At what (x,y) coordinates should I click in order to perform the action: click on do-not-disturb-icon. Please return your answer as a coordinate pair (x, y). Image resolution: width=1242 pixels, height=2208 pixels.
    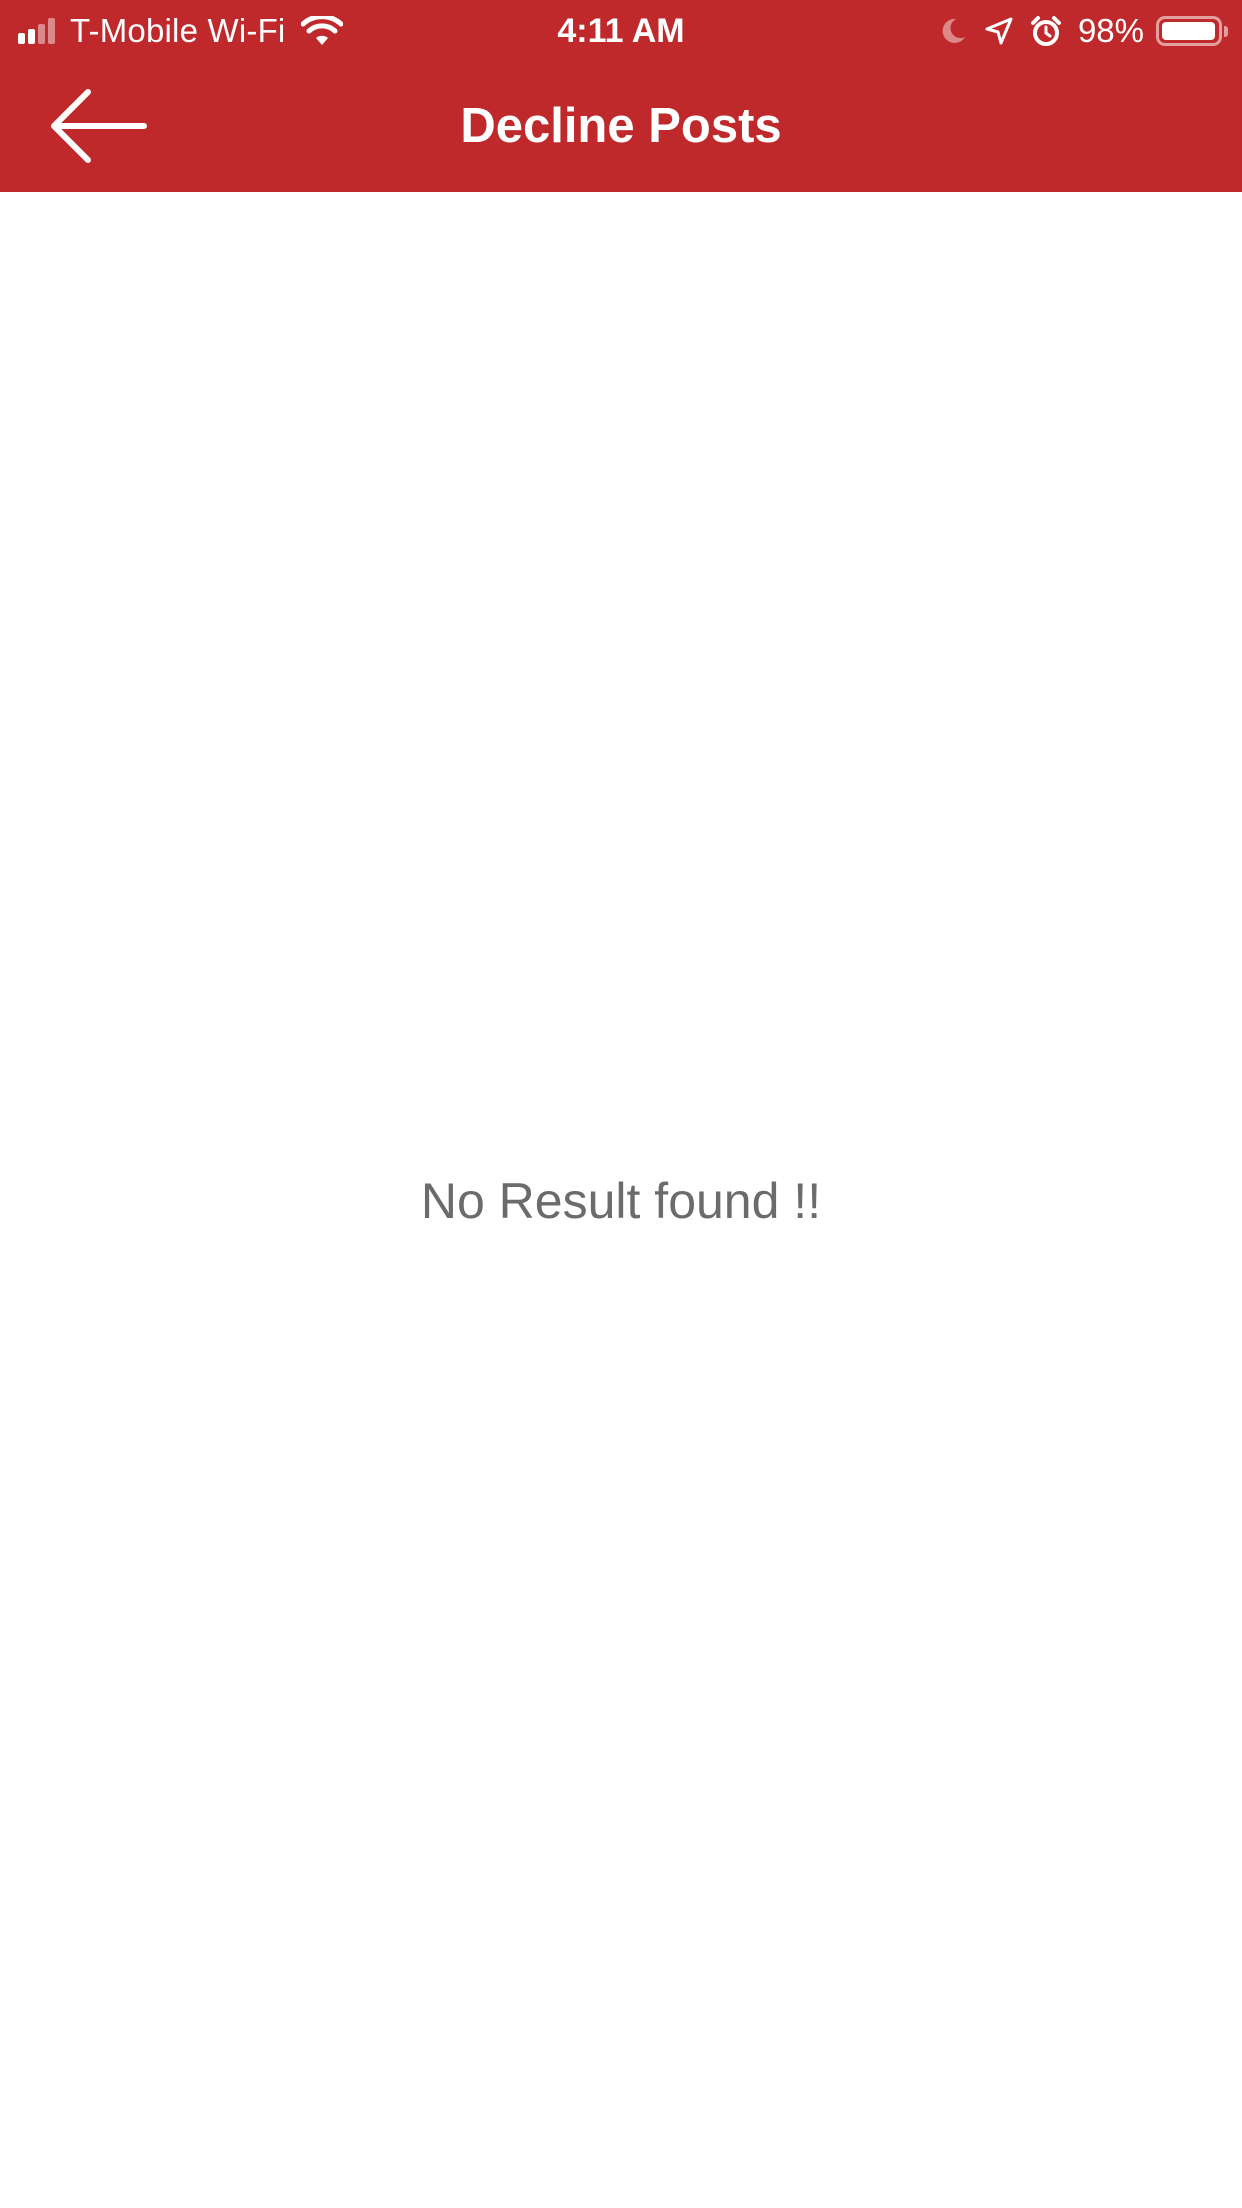
    Looking at the image, I should click on (953, 30).